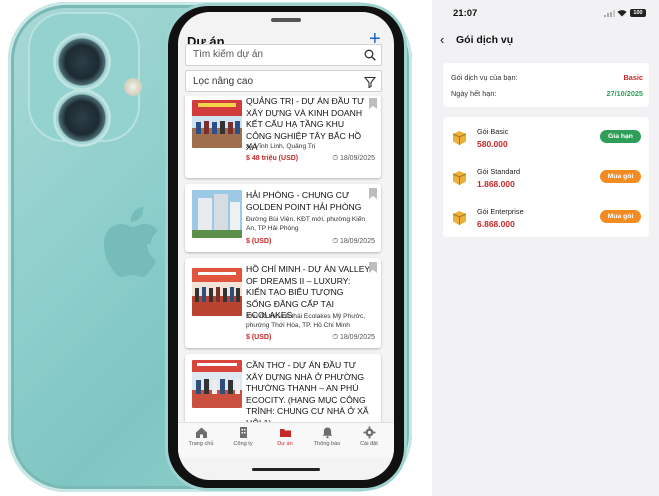 The width and height of the screenshot is (659, 496). What do you see at coordinates (498, 171) in the screenshot?
I see `package-name: Gói Standard` at bounding box center [498, 171].